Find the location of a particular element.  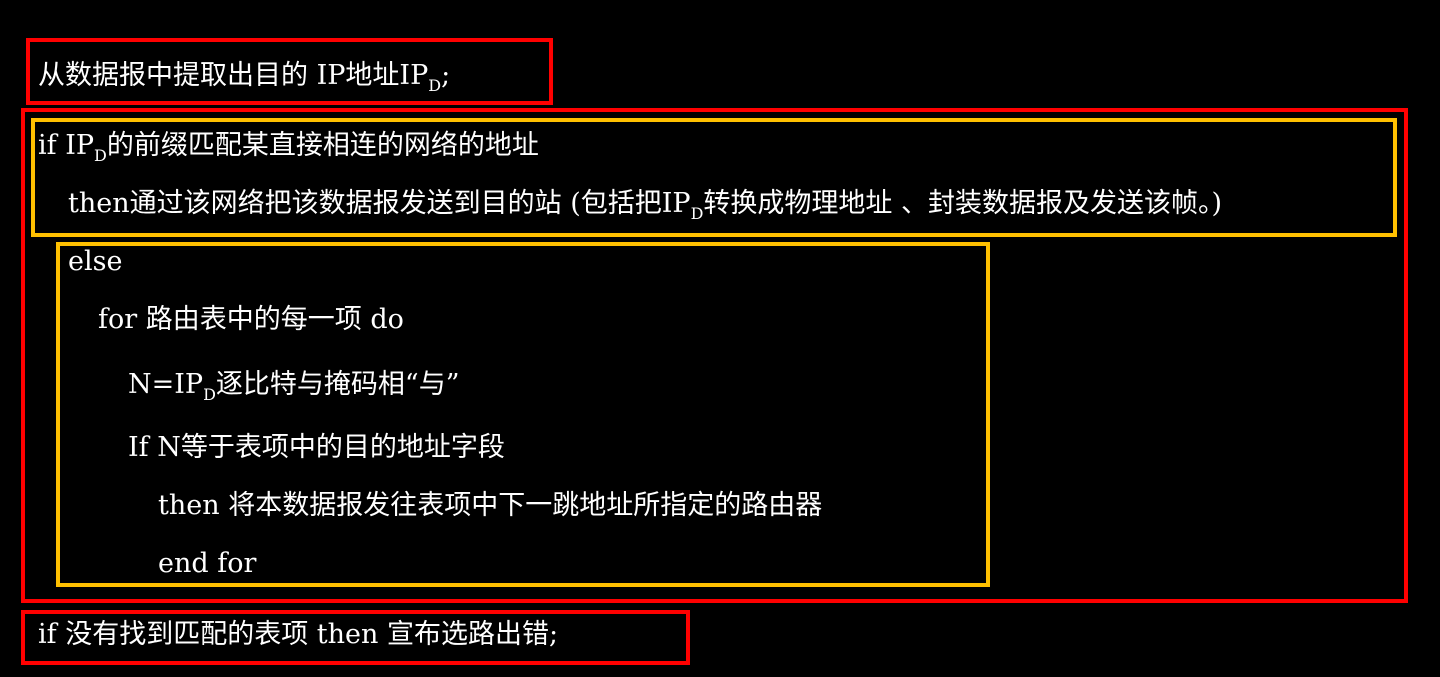

direct-if-keyword: if IP is located at coordinates (66, 145).